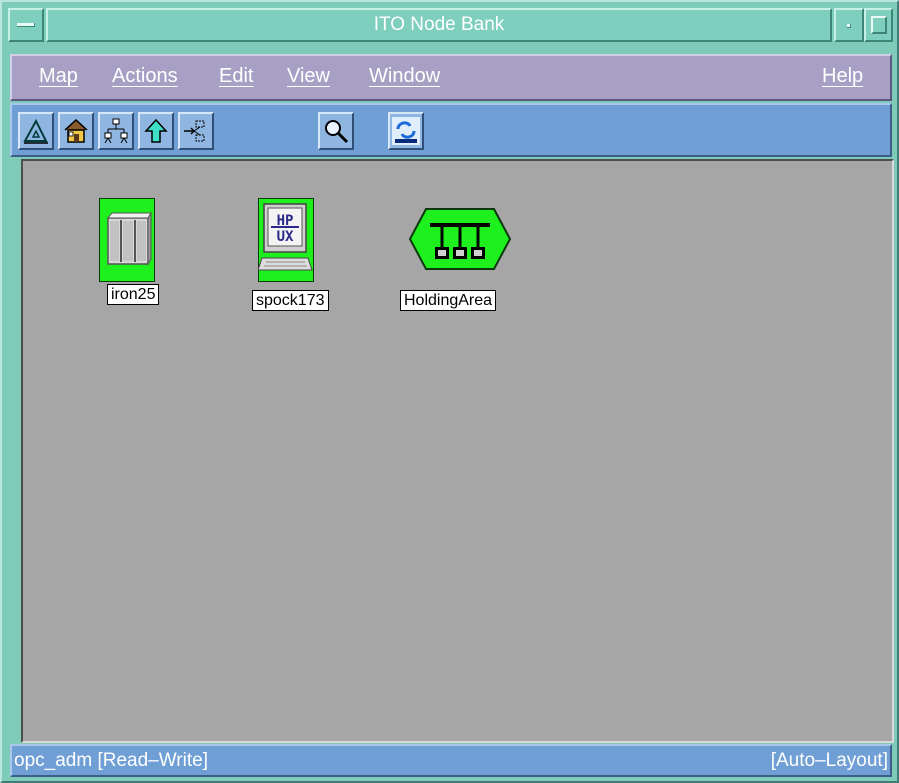 This screenshot has width=899, height=783. I want to click on node-label: spock173, so click(290, 300).